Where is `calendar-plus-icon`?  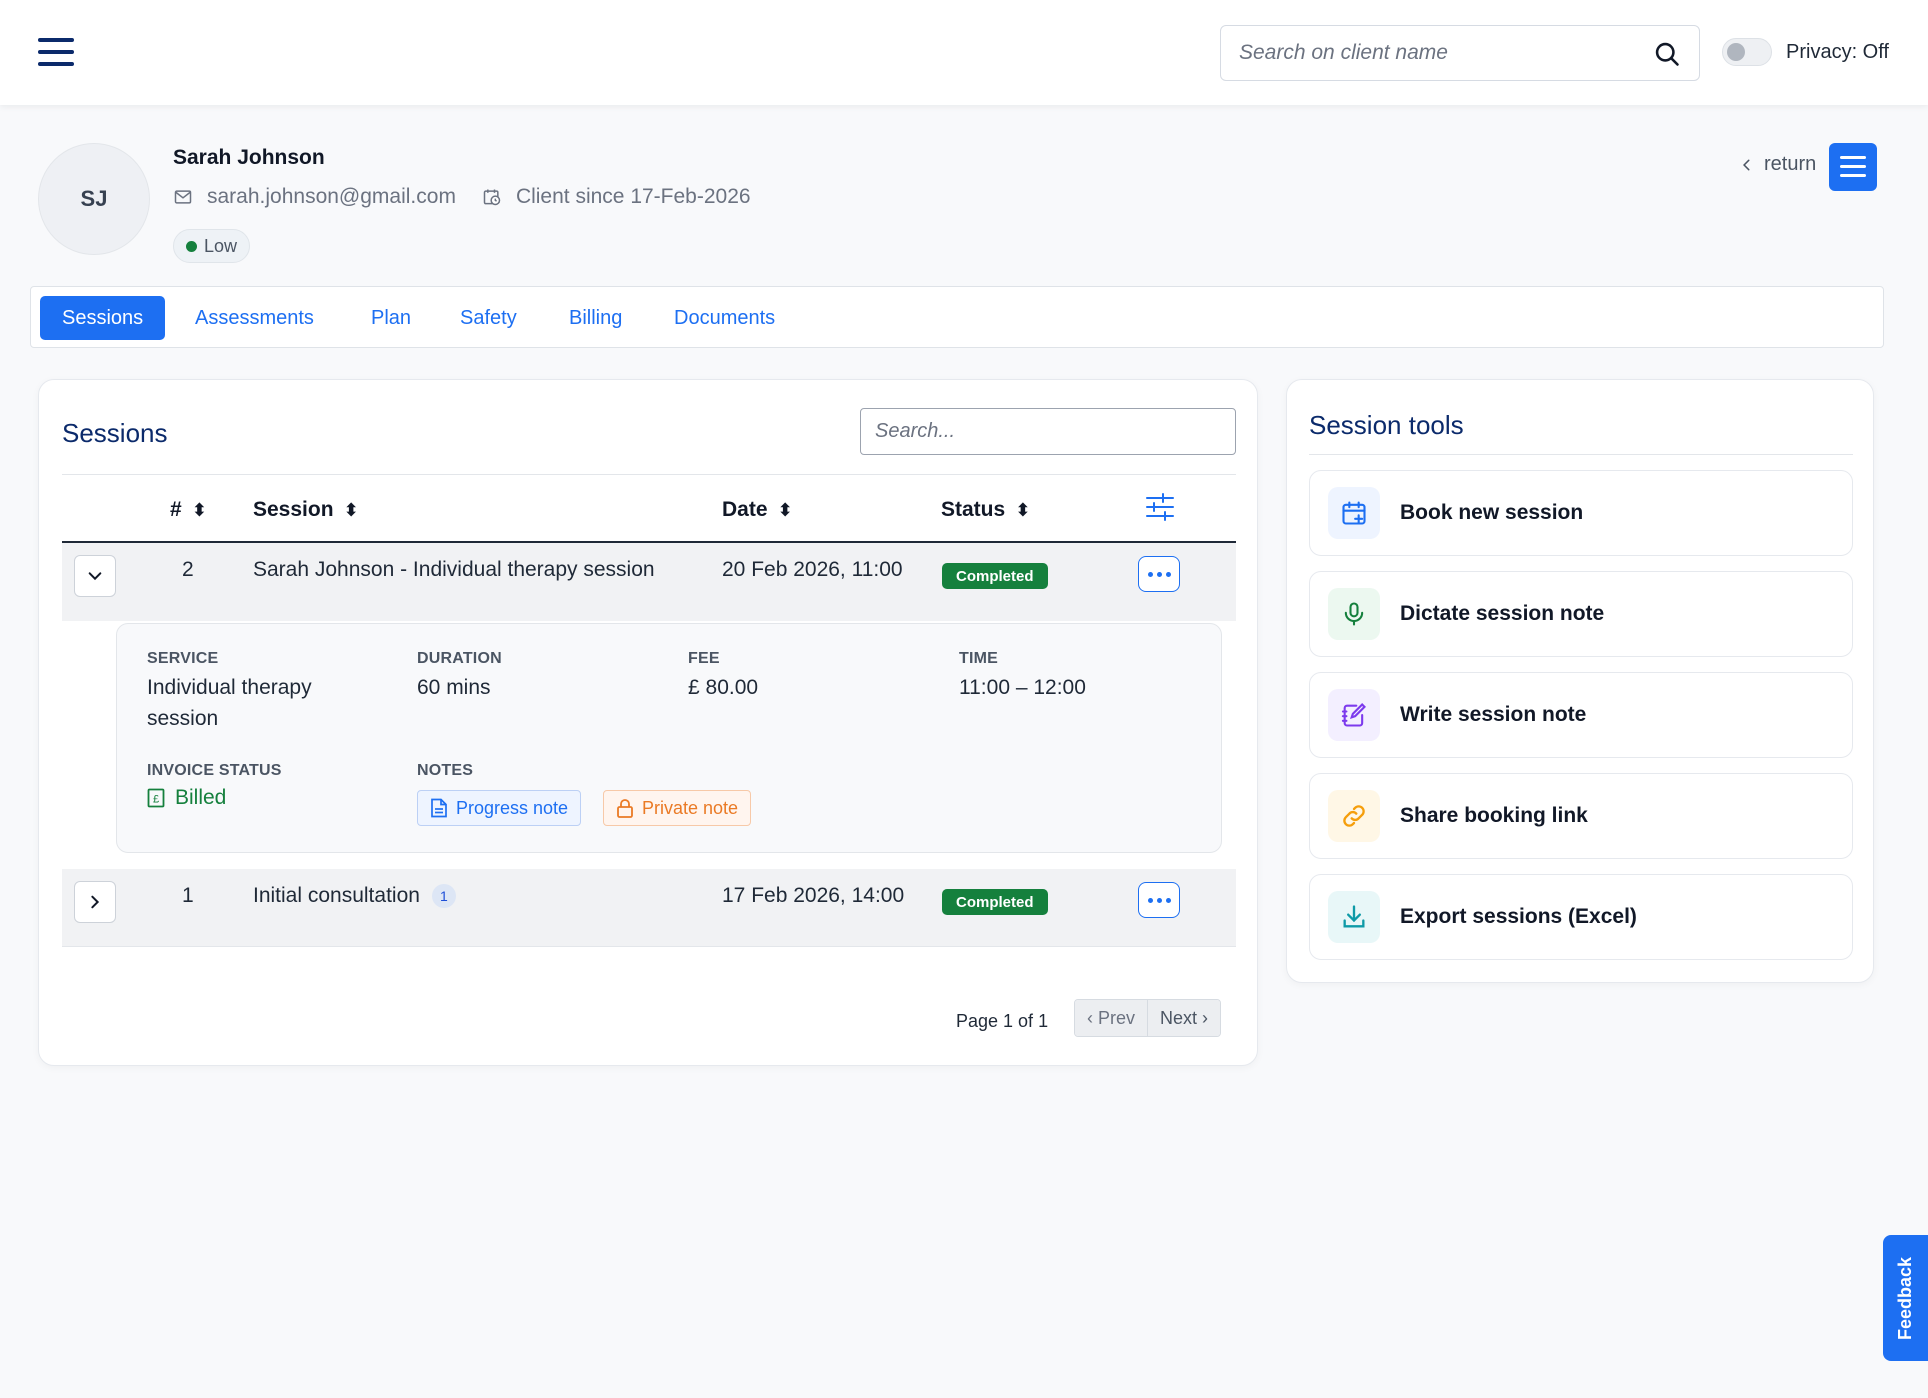
calendar-plus-icon is located at coordinates (1354, 513).